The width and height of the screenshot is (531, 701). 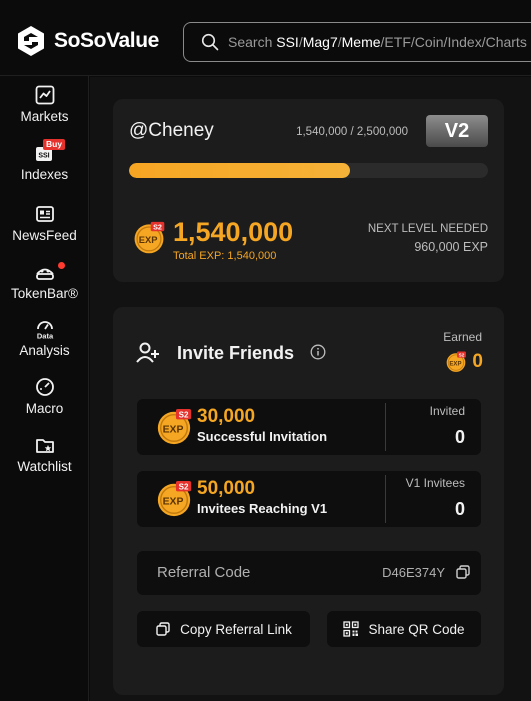 I want to click on reward-description: Invitees Reaching V1, so click(x=262, y=508).